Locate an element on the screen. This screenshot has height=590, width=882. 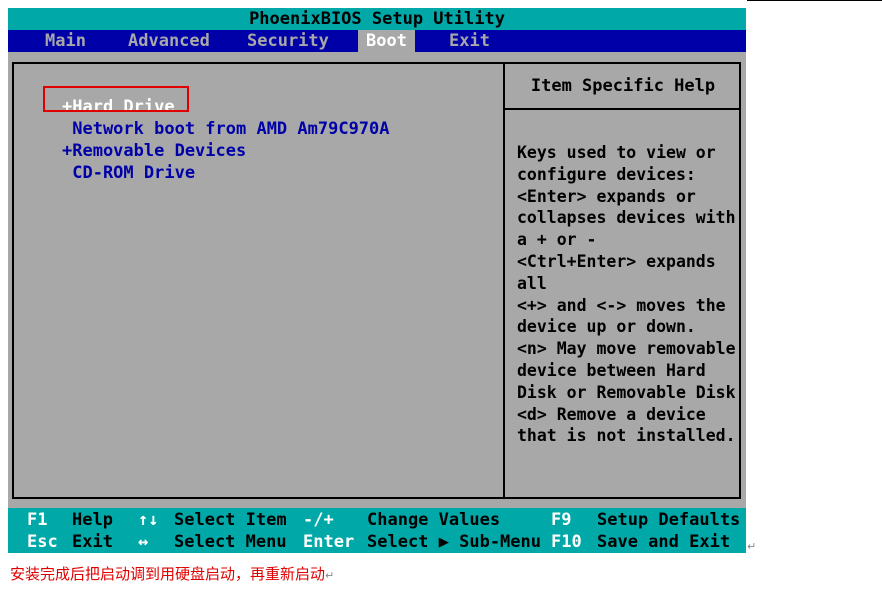
help-line: <Ctrl+Enter> expands is located at coordinates (616, 261).